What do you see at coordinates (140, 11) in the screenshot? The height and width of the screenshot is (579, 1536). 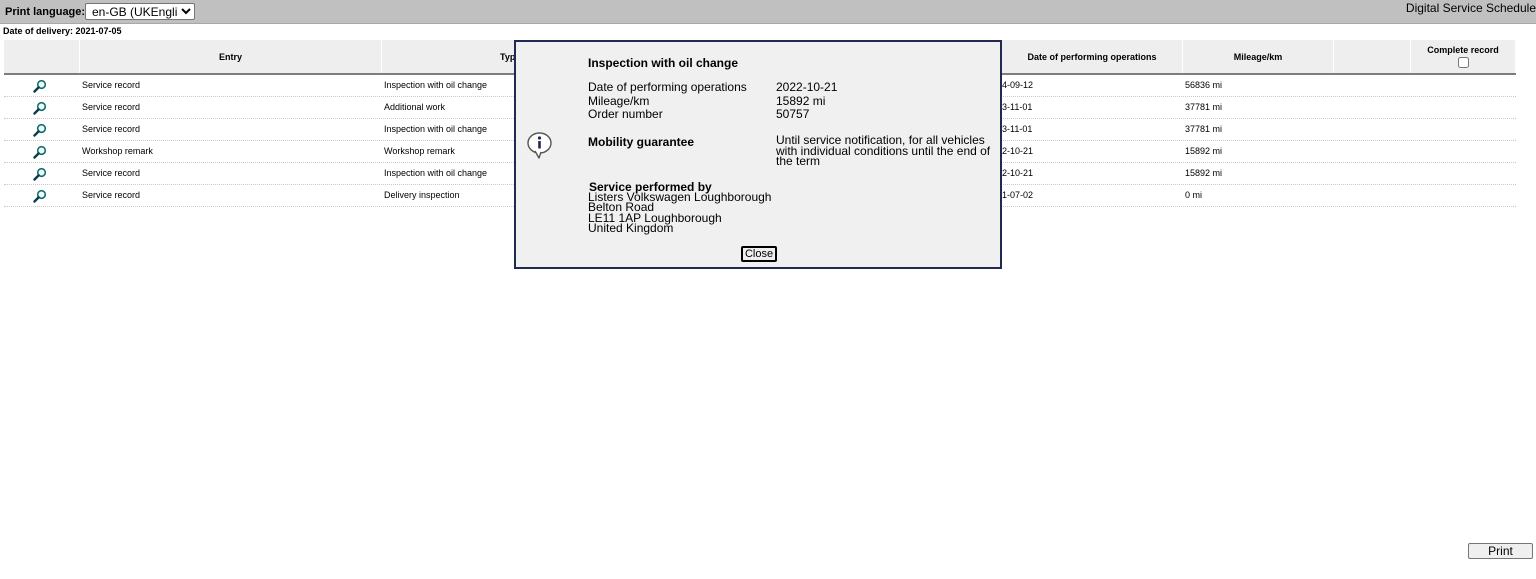 I see `print-language-select: en-GB (UKEnglish)` at bounding box center [140, 11].